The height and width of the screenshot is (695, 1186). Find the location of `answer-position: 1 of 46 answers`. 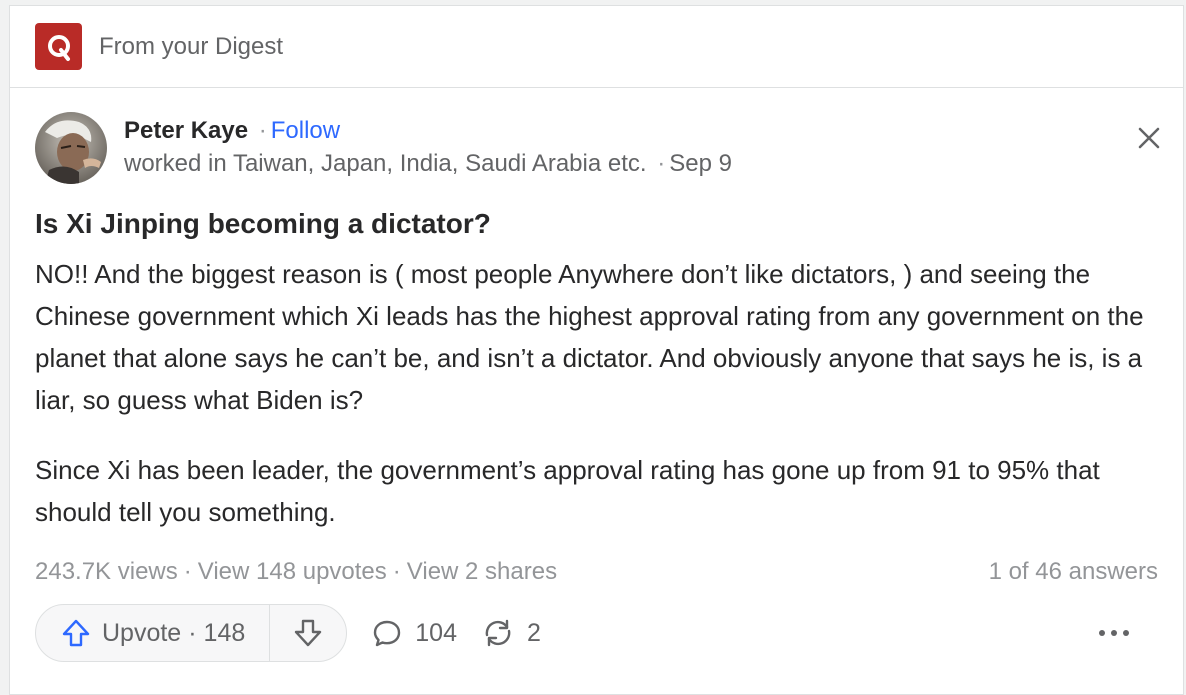

answer-position: 1 of 46 answers is located at coordinates (1073, 571).